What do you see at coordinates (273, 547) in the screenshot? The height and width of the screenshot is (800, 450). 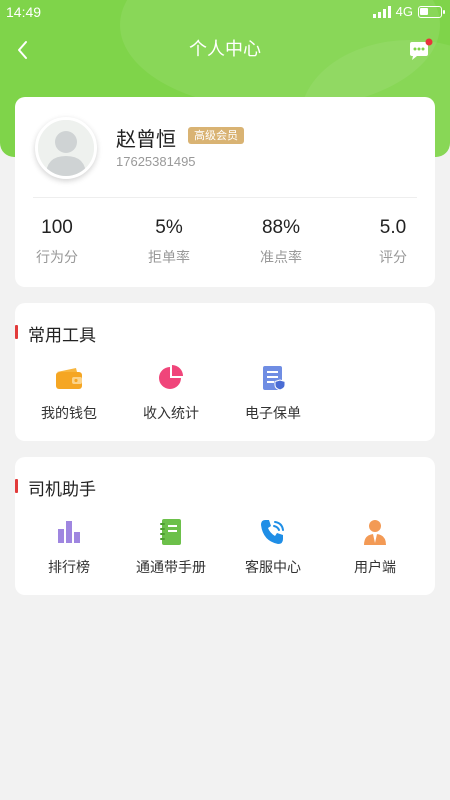 I see `assistant-customer-service: 客服中心` at bounding box center [273, 547].